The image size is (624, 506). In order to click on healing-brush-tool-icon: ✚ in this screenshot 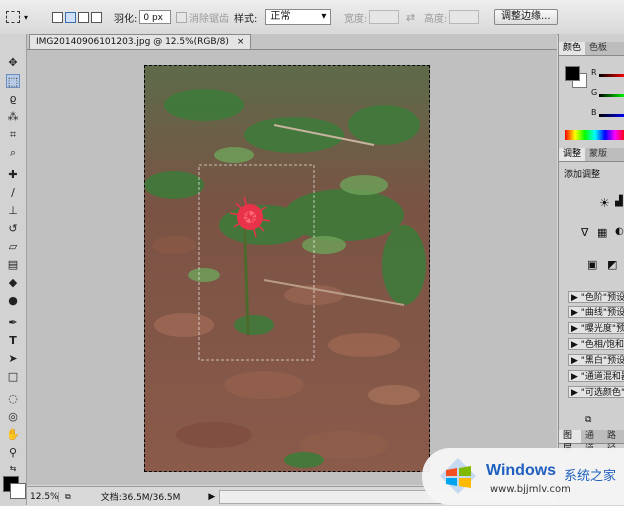, I will do `click(13, 175)`.